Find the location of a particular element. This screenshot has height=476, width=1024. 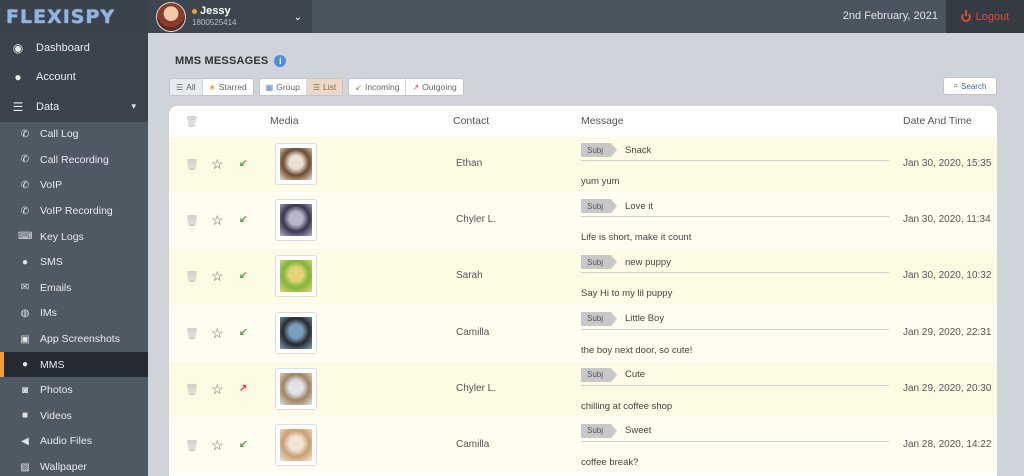

sidebar-item-voip-recording: ✆ VoIP Recording is located at coordinates (74, 211).